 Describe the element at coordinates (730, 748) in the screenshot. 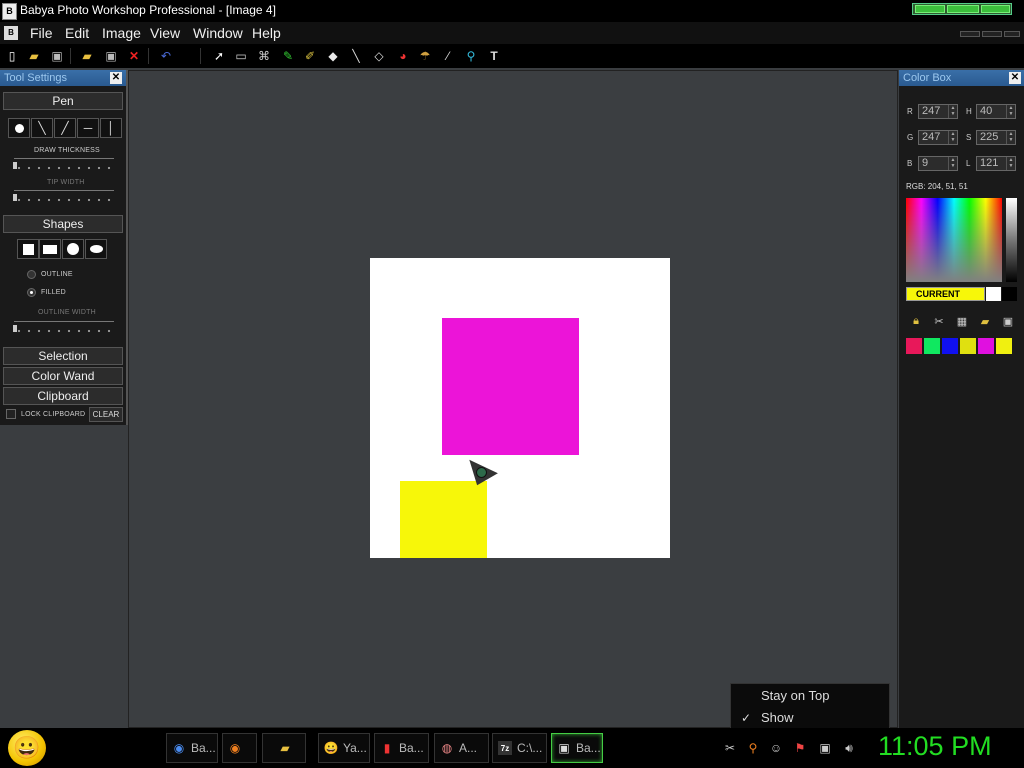

I see `network-tray-icon: ✂` at that location.